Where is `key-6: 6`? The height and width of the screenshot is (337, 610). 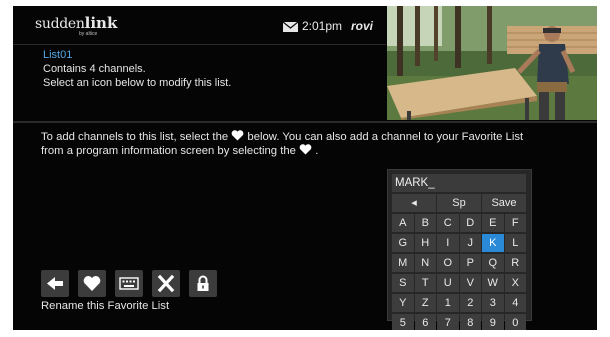 key-6: 6 is located at coordinates (425, 322).